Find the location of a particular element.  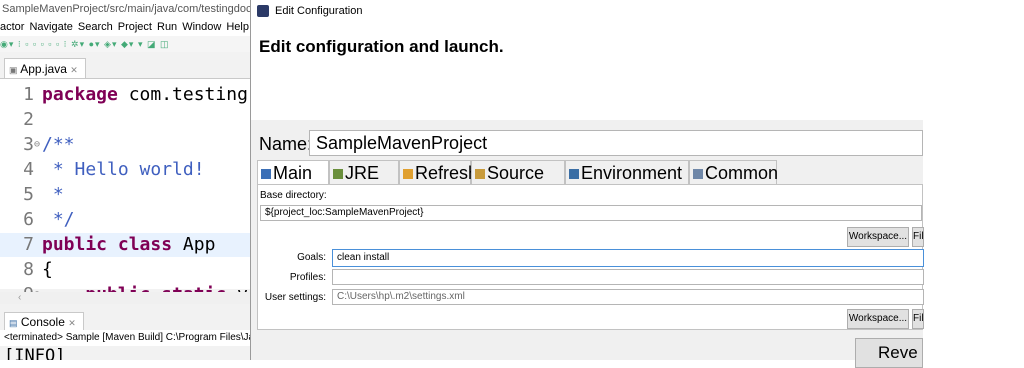

profiles-label: Profiles: is located at coordinates (307, 277).